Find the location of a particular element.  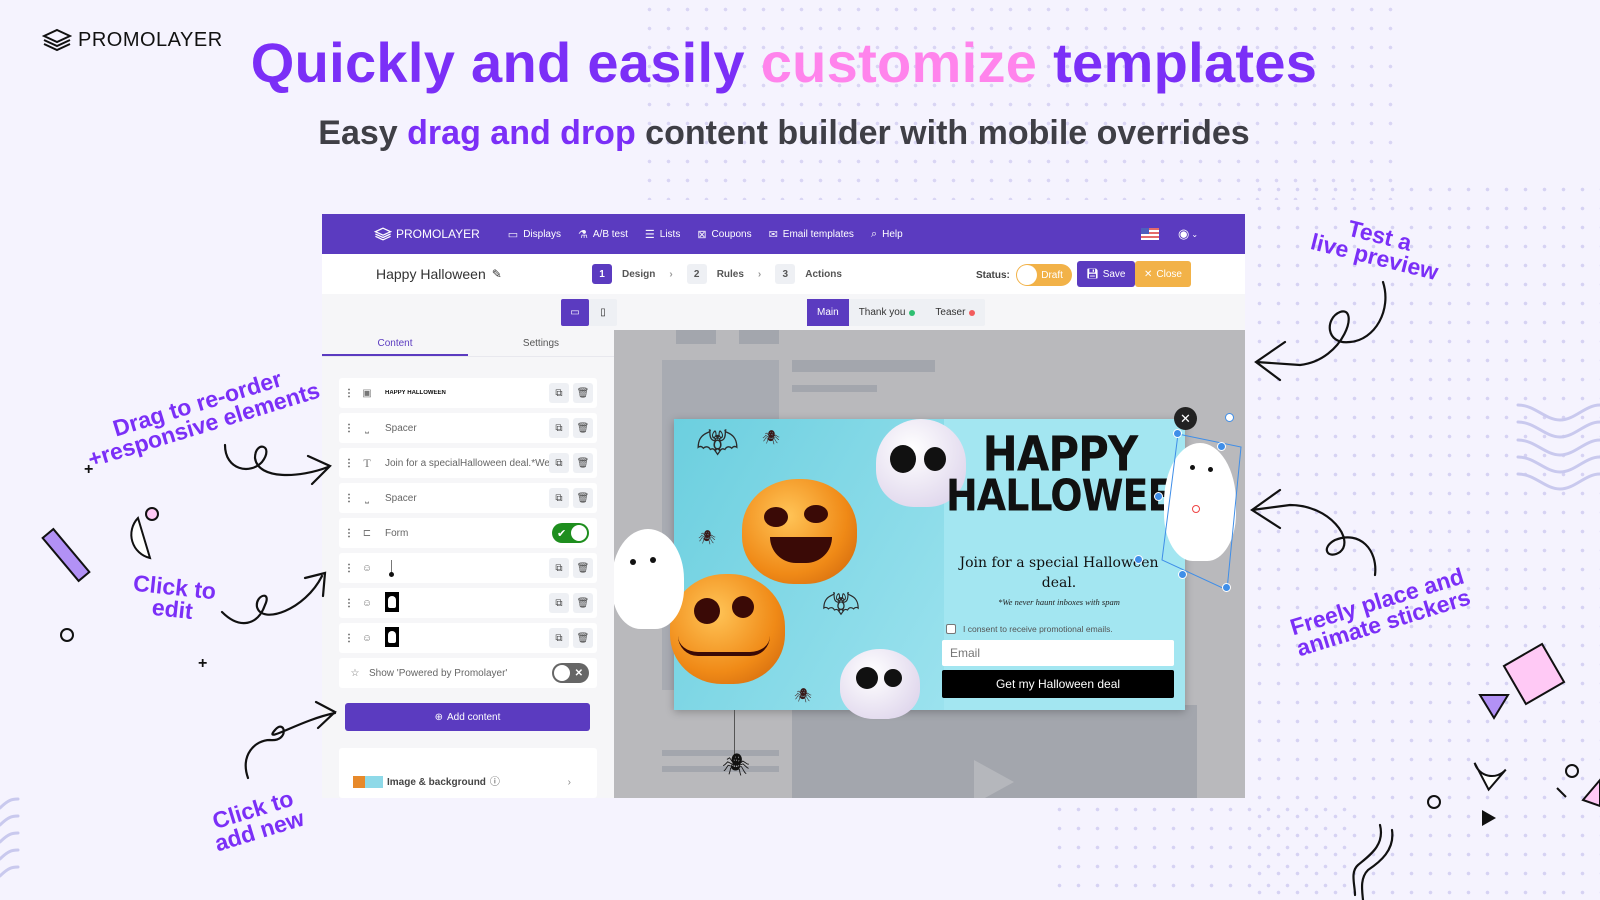

arrow-add is located at coordinates (290, 740).